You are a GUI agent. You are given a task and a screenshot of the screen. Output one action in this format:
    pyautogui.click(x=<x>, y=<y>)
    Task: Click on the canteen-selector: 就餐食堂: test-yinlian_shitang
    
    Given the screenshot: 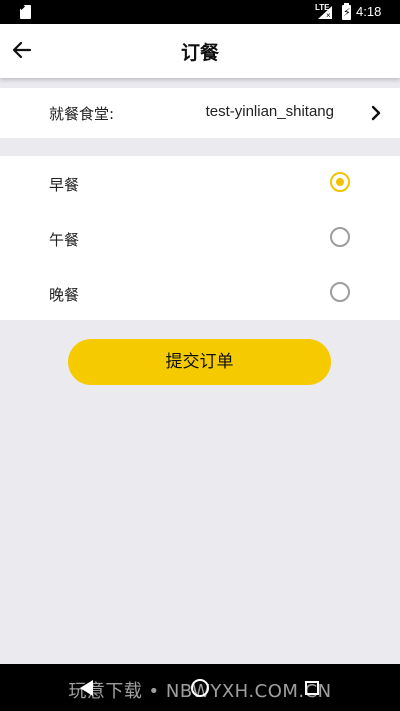 What is the action you would take?
    pyautogui.click(x=200, y=113)
    